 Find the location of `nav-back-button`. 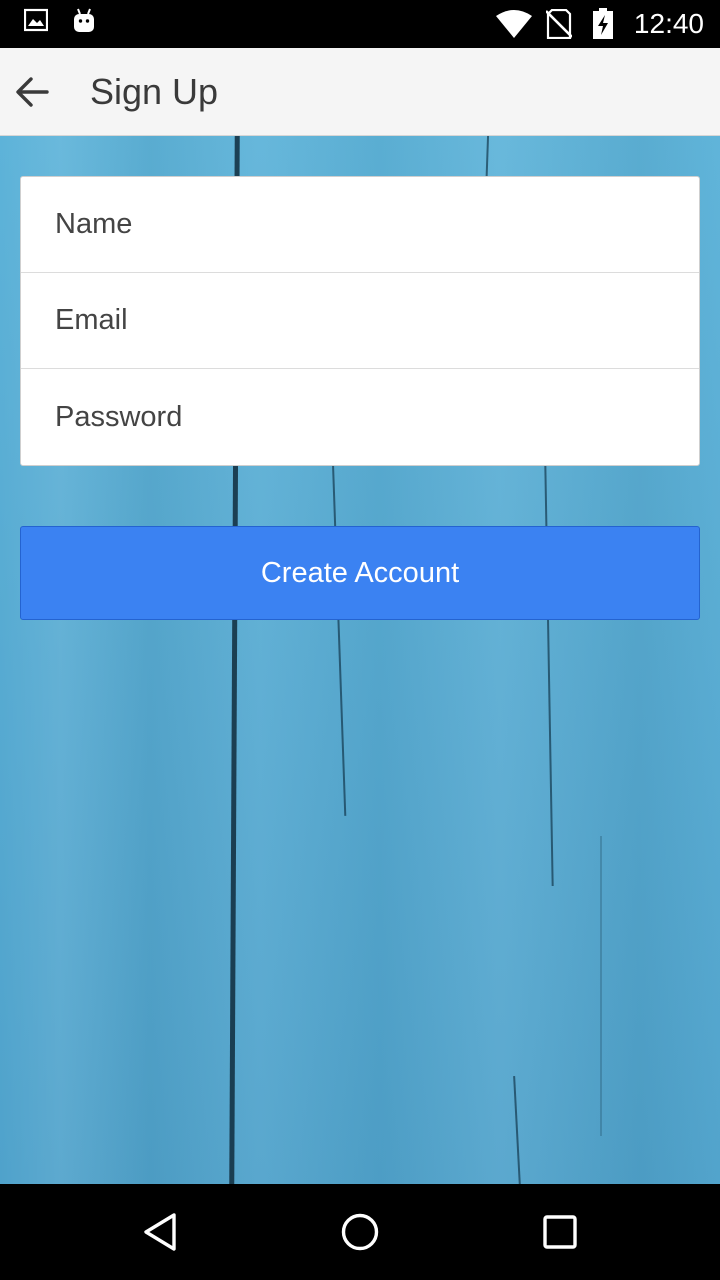

nav-back-button is located at coordinates (160, 1232).